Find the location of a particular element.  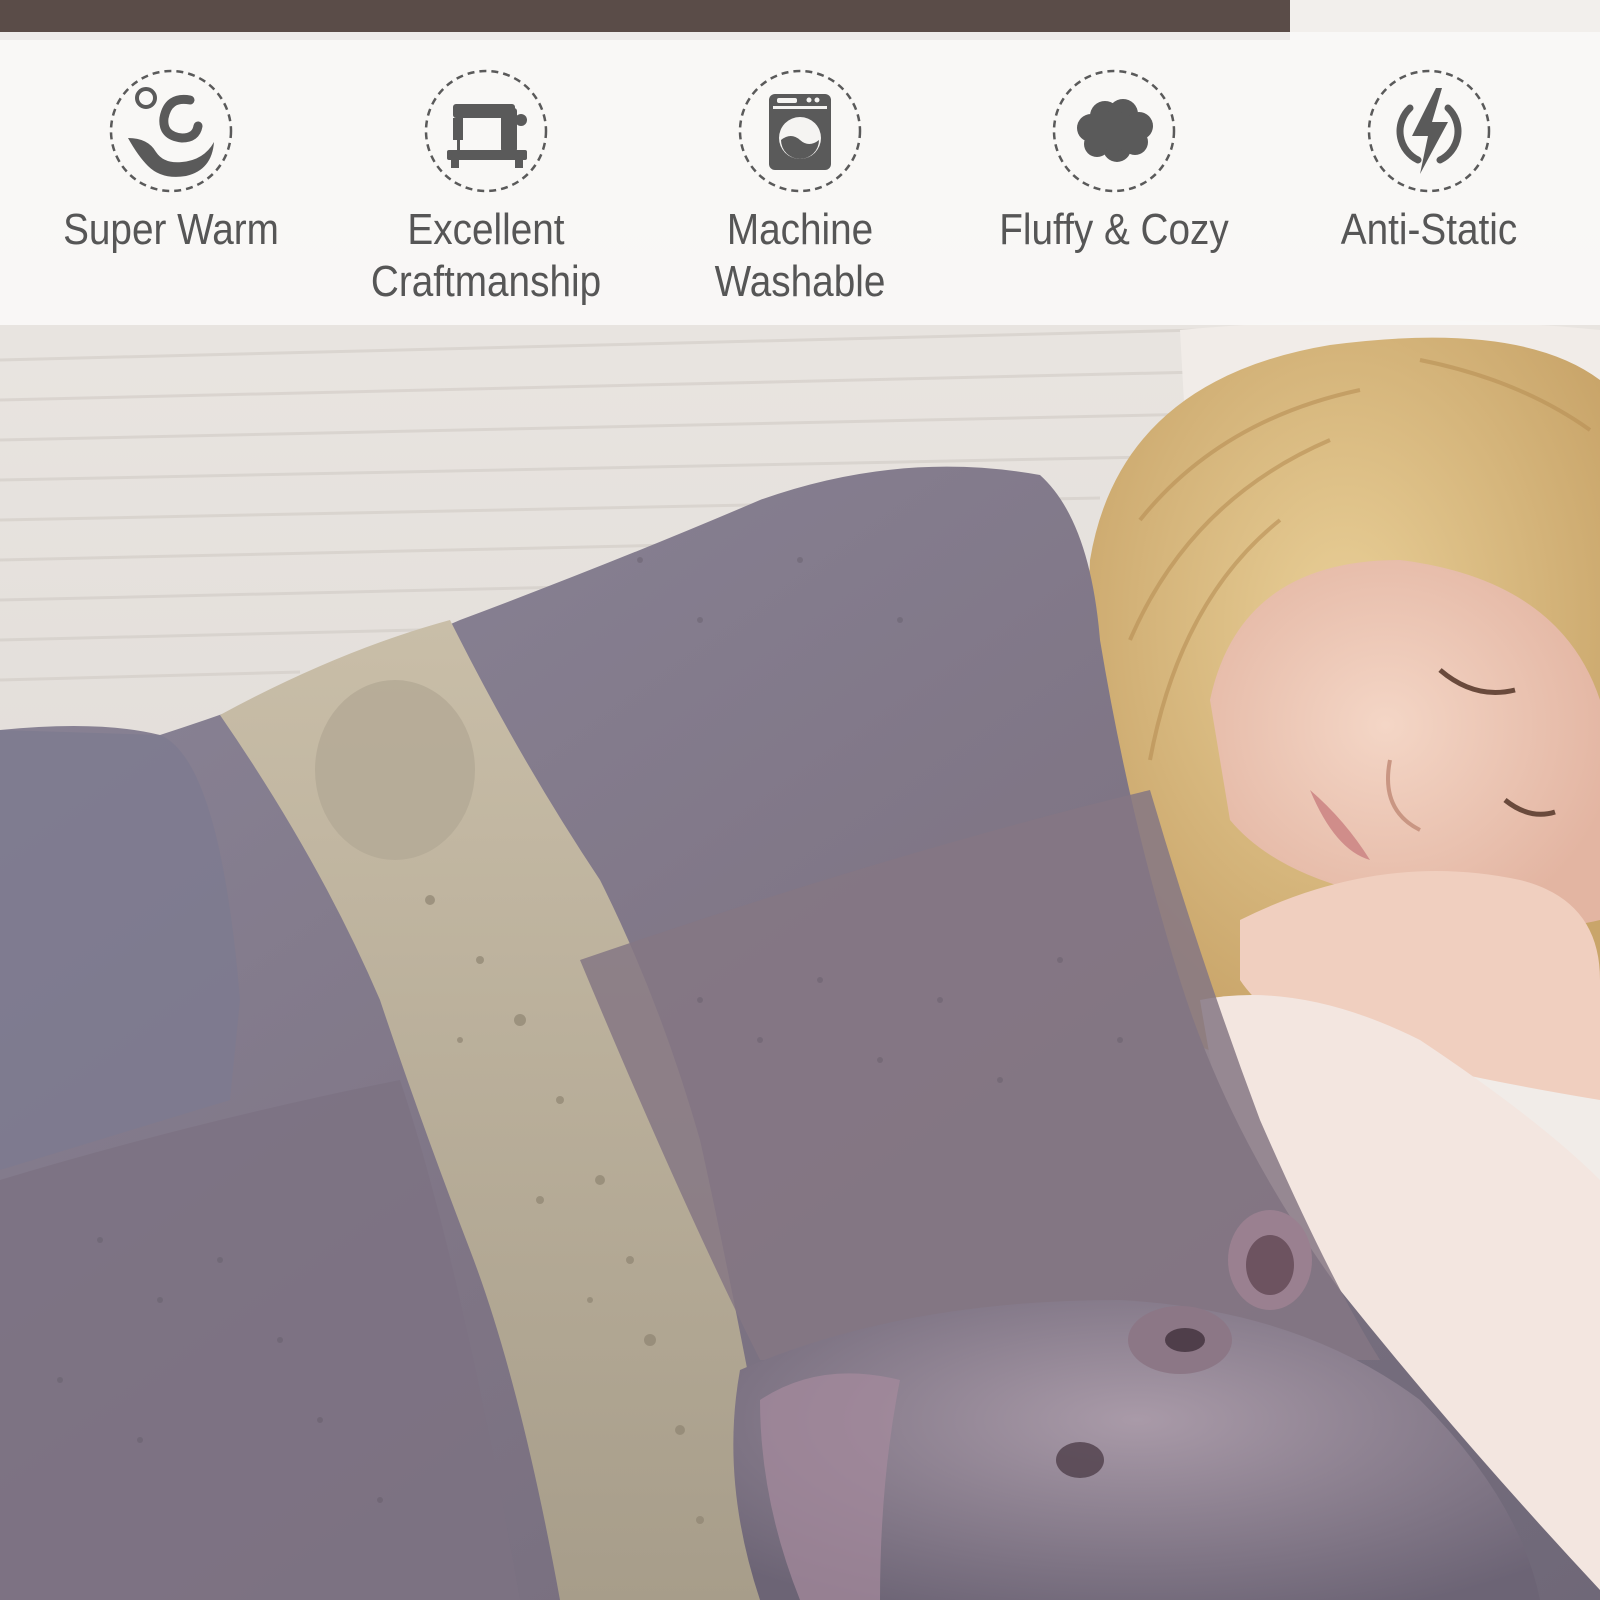

feature-fluffy-cozy: Fluffy & Cozy is located at coordinates (1114, 162).